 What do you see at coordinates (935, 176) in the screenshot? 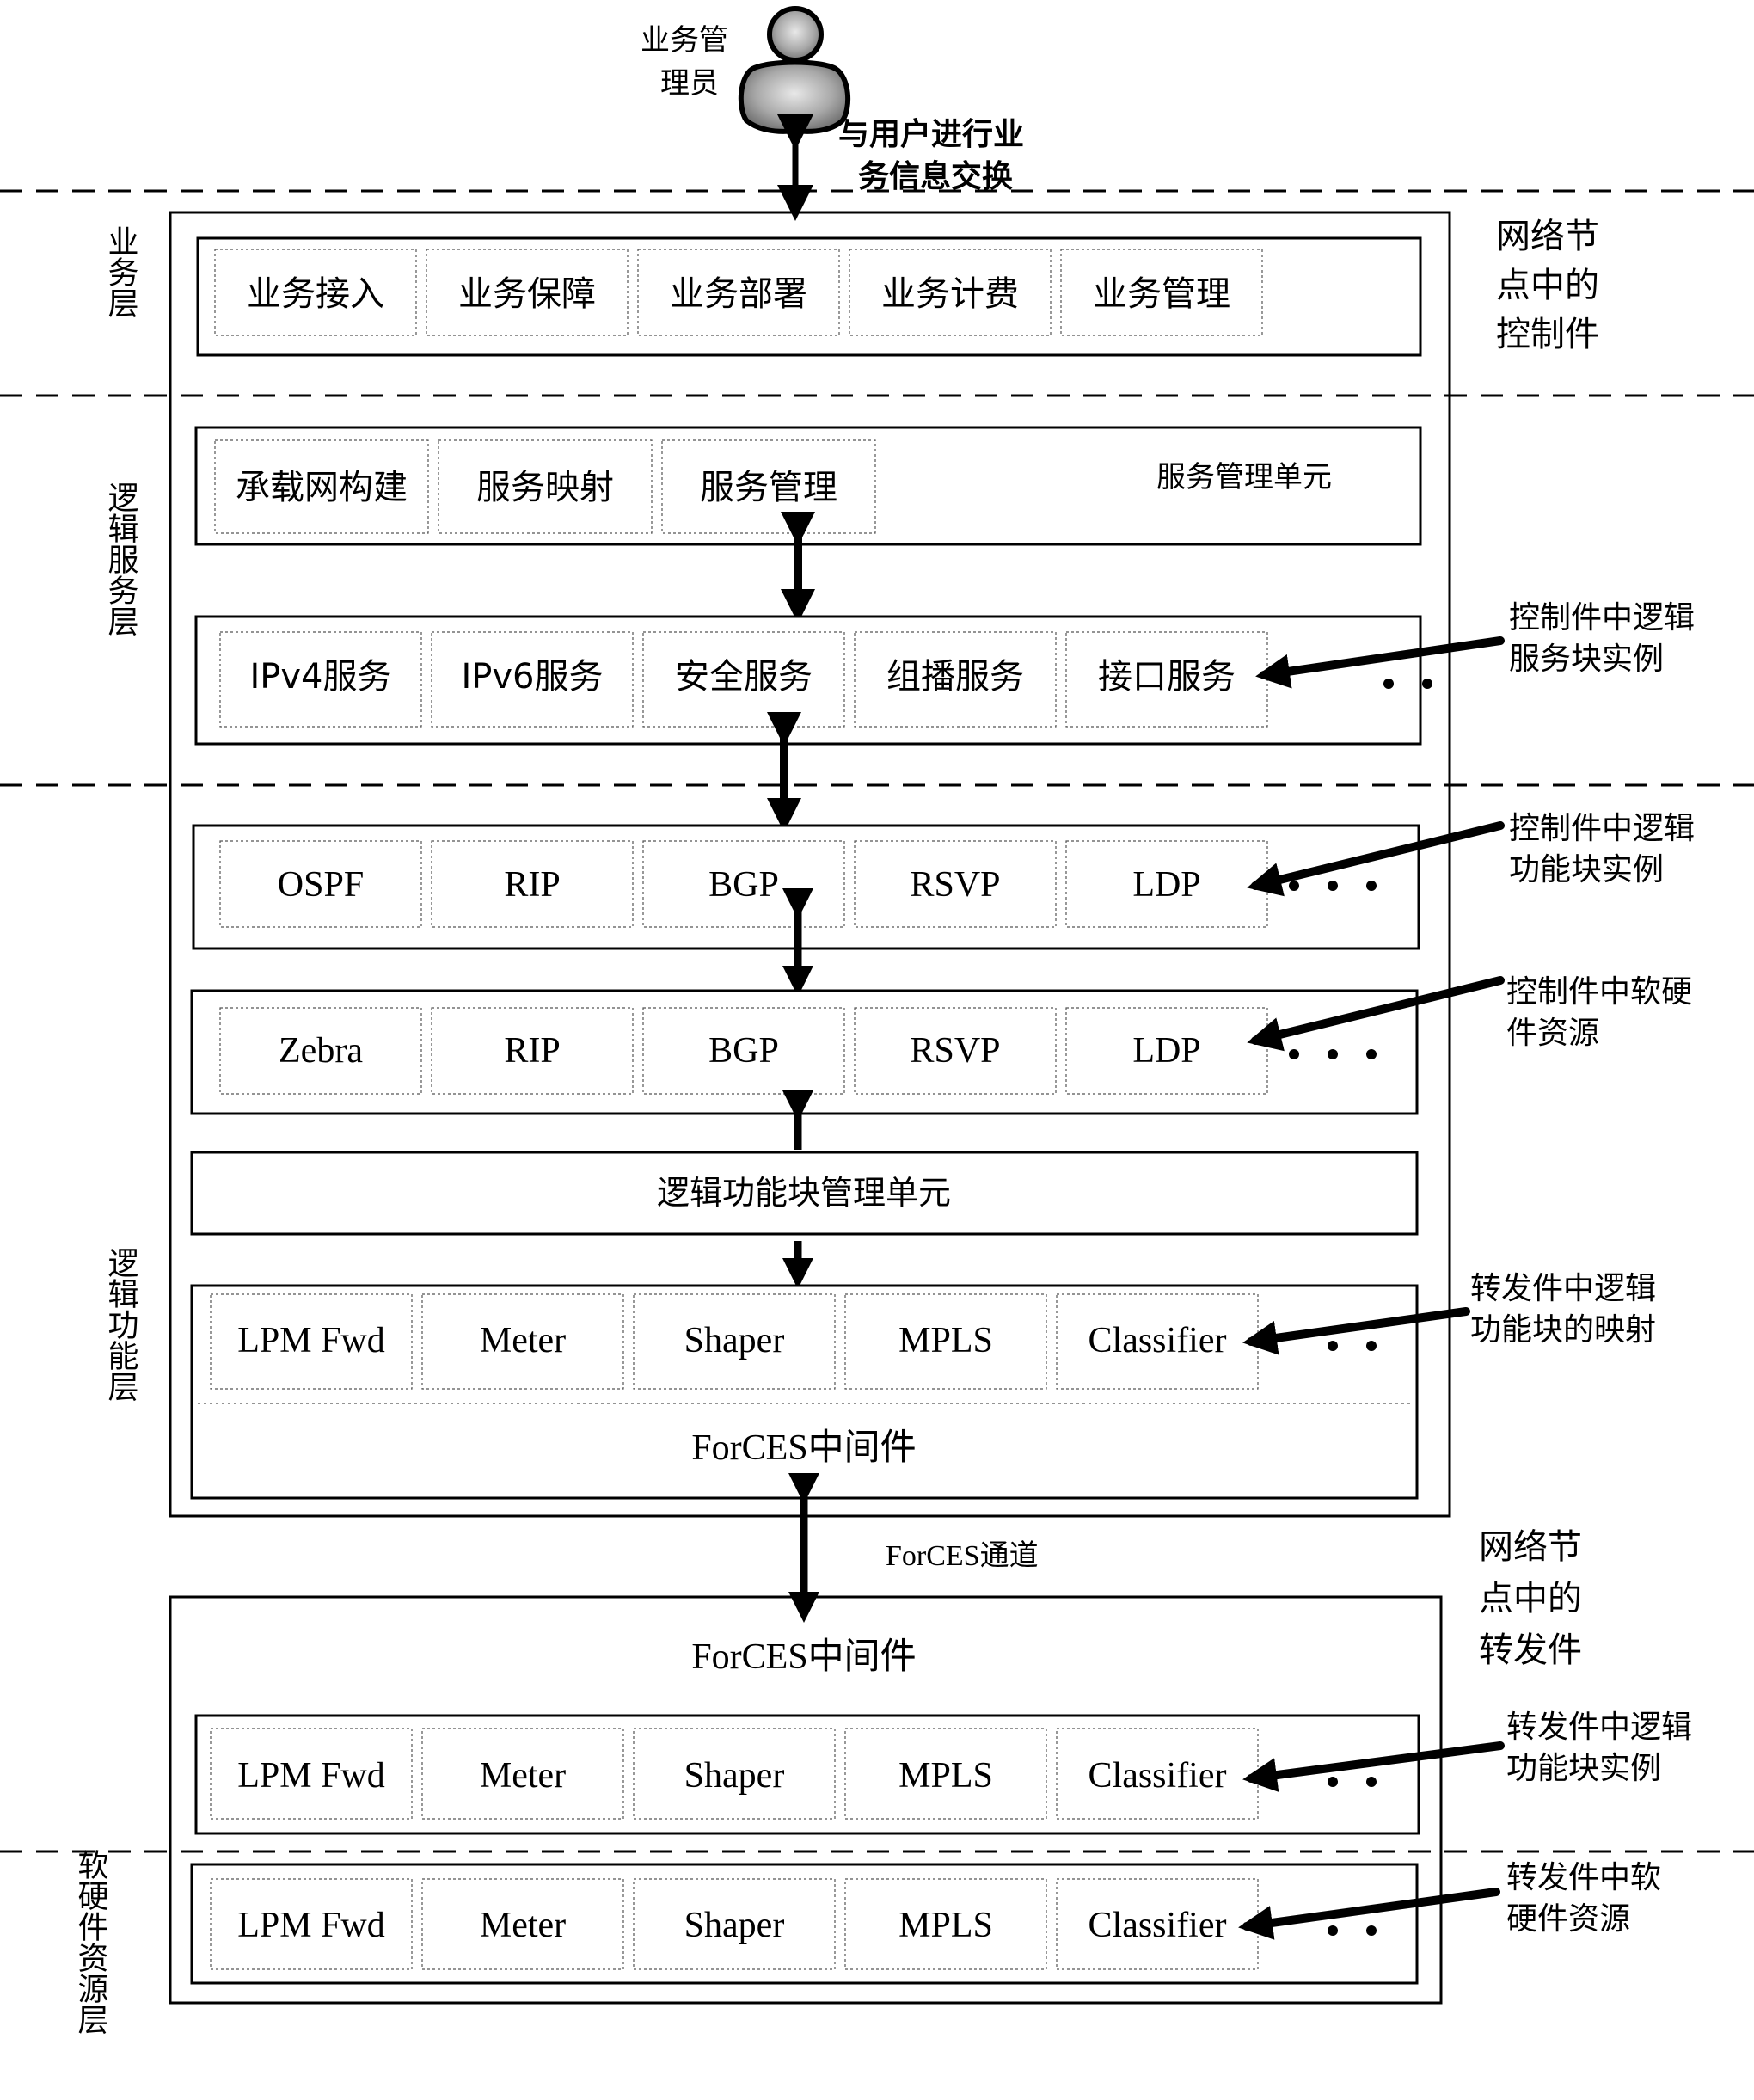
I see `exchange-label-line2: 务信息交换` at bounding box center [935, 176].